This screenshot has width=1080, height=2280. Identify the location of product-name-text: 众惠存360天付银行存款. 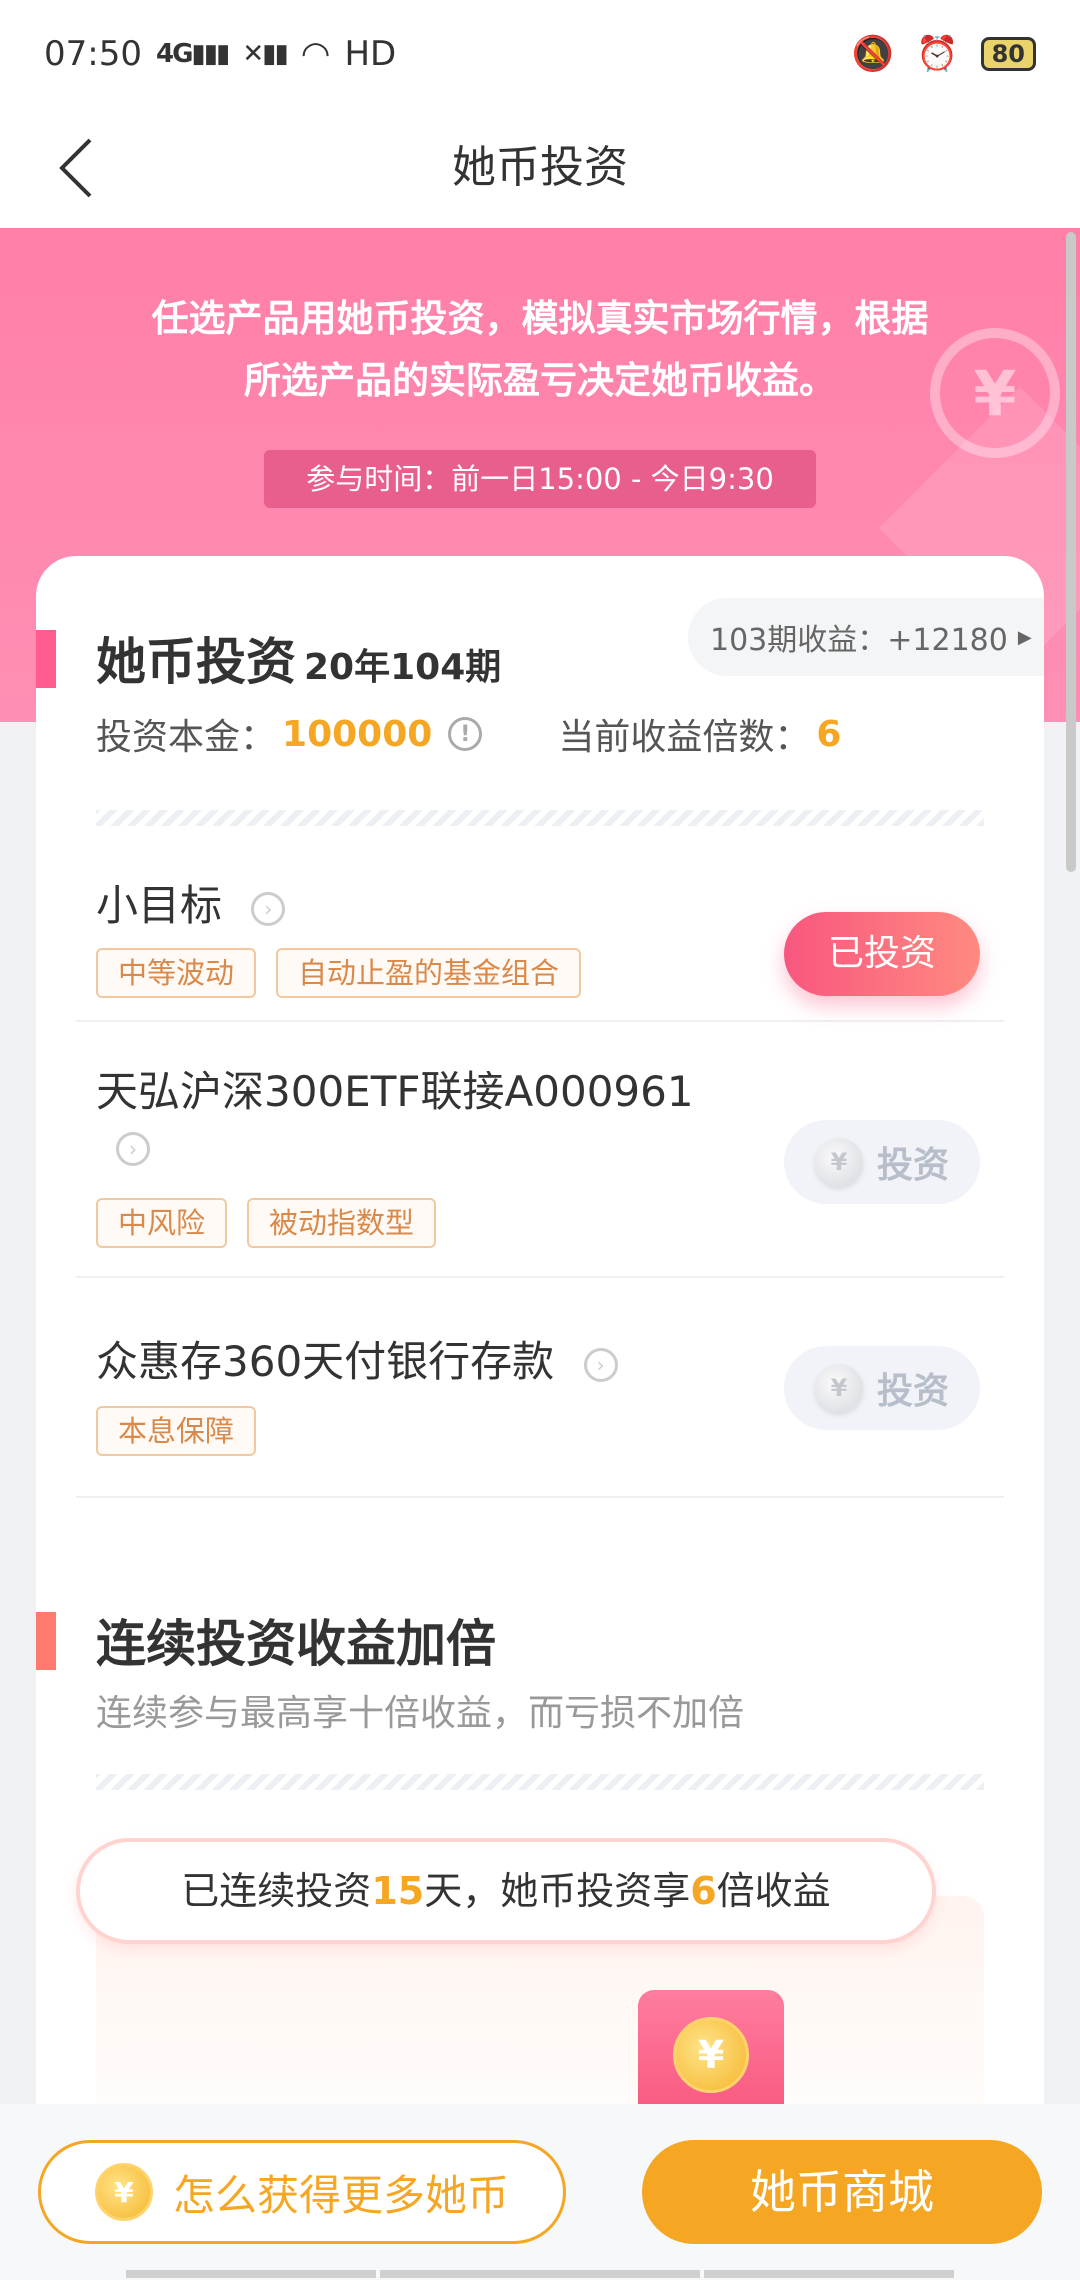
(325, 1361).